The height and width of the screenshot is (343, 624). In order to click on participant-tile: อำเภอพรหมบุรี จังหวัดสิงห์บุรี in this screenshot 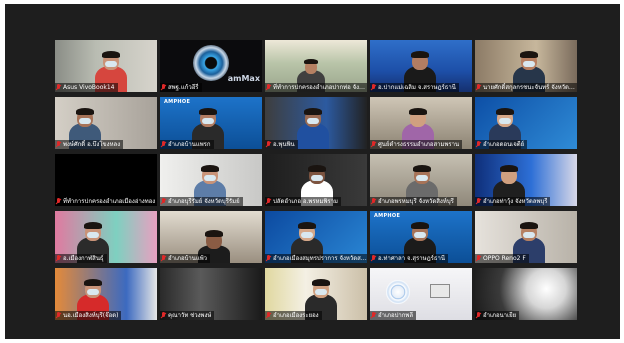, I will do `click(421, 180)`.